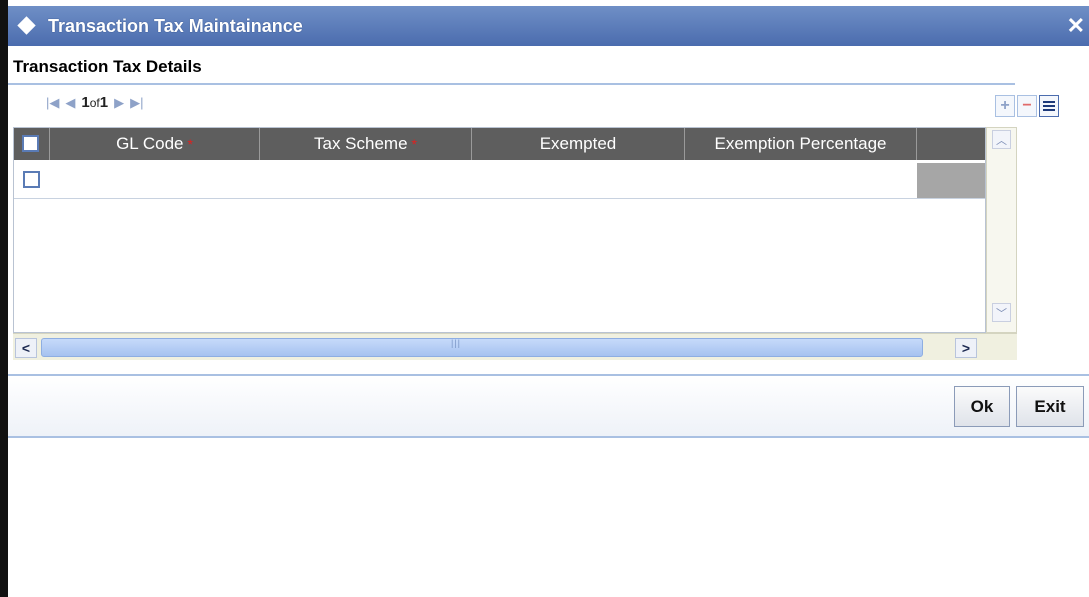 This screenshot has width=1089, height=597. Describe the element at coordinates (1050, 406) in the screenshot. I see `exit-button: Exit` at that location.